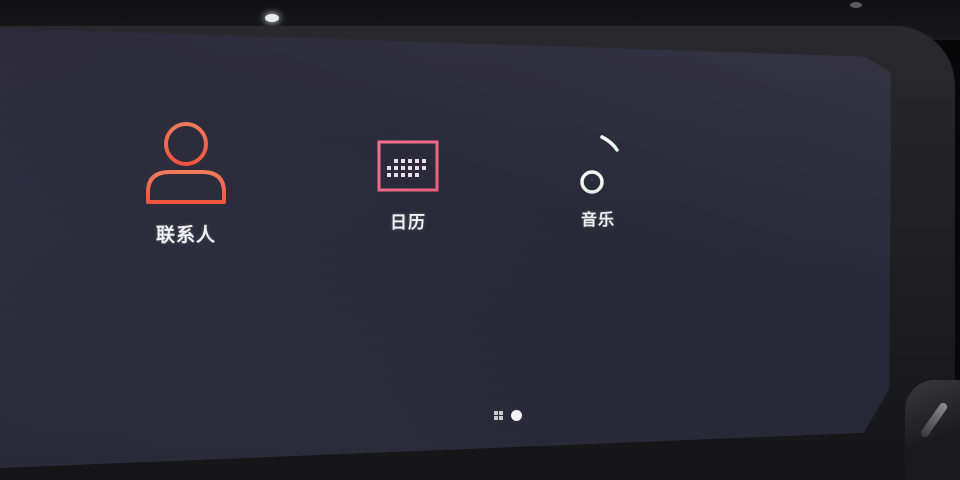  What do you see at coordinates (932, 430) in the screenshot?
I see `dashboard-trim` at bounding box center [932, 430].